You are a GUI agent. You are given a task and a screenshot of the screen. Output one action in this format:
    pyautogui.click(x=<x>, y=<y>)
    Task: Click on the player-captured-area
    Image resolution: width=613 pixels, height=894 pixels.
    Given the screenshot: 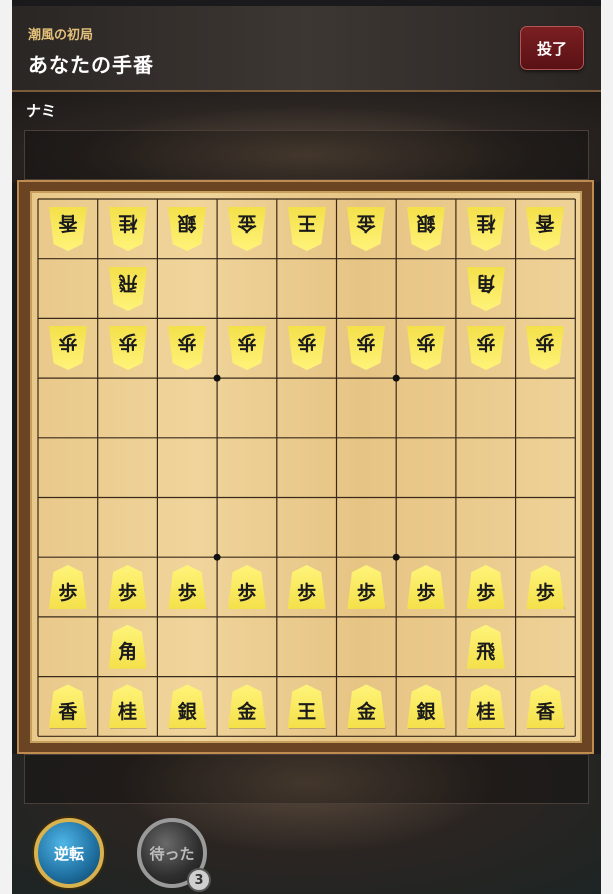 What is the action you would take?
    pyautogui.click(x=306, y=779)
    